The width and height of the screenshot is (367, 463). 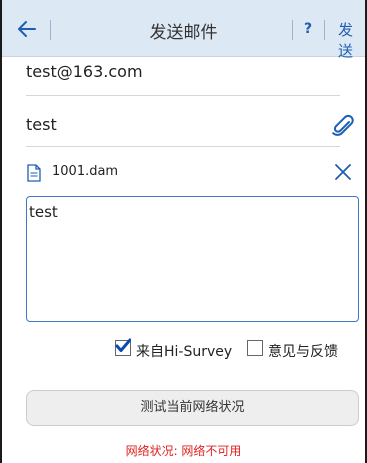 I want to click on help-button: ?, so click(x=308, y=29).